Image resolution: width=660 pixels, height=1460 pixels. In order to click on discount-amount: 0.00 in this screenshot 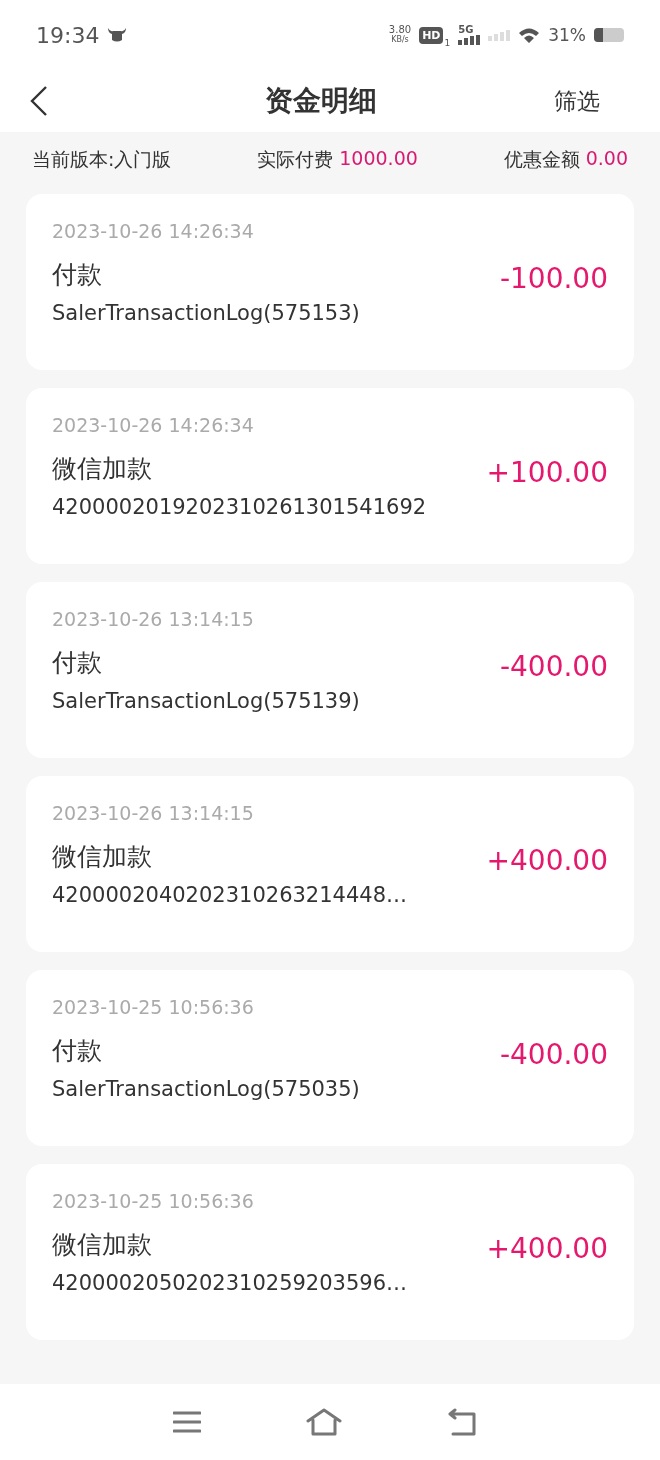, I will do `click(606, 159)`.